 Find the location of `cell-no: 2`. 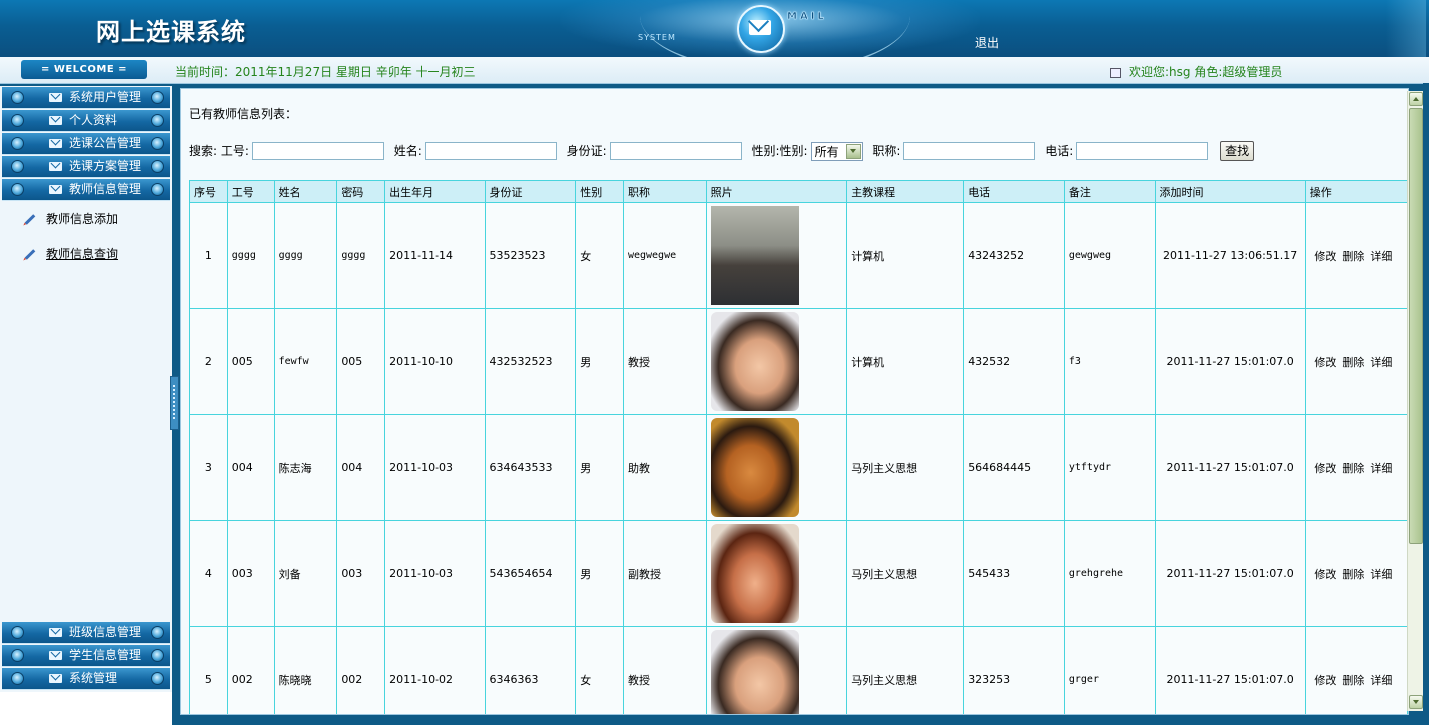

cell-no: 2 is located at coordinates (208, 361).